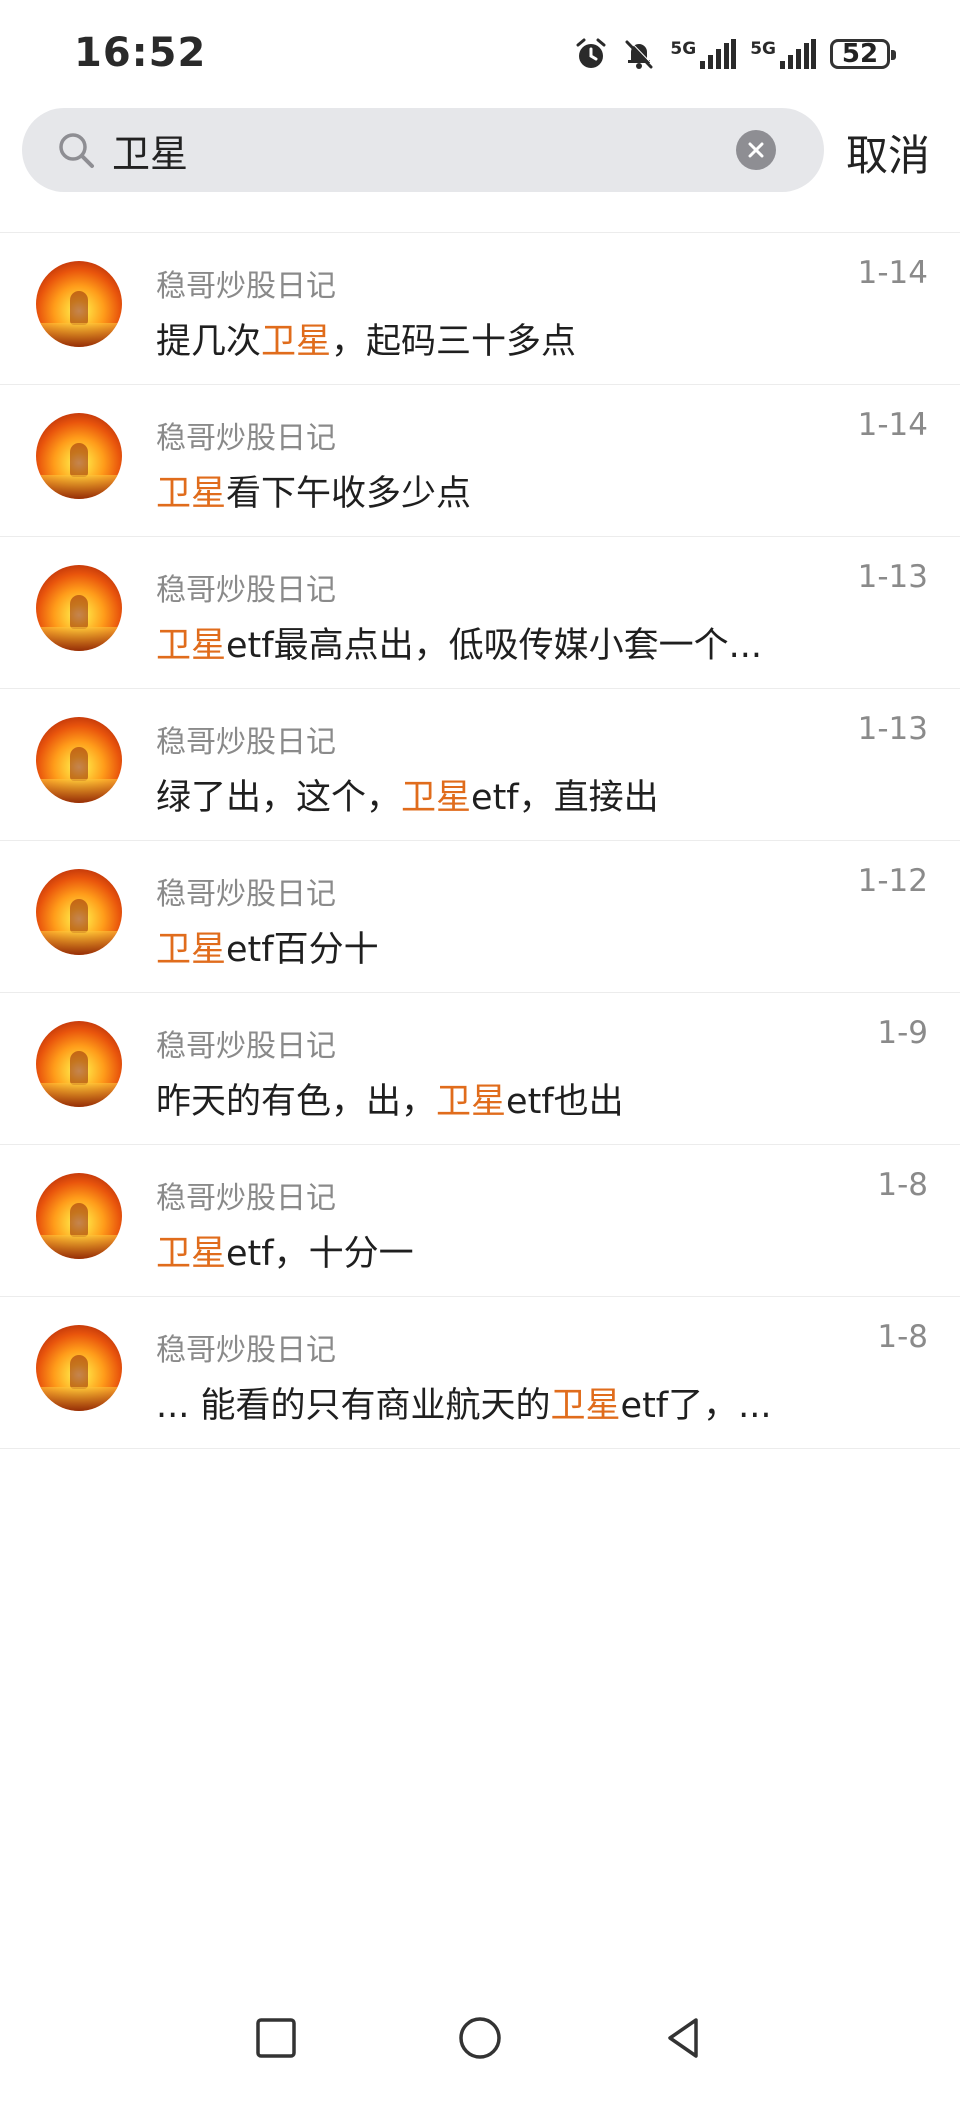 This screenshot has height=2109, width=960. I want to click on message-preview: 昨天的有色，出，卫星etf也出, so click(476, 1098).